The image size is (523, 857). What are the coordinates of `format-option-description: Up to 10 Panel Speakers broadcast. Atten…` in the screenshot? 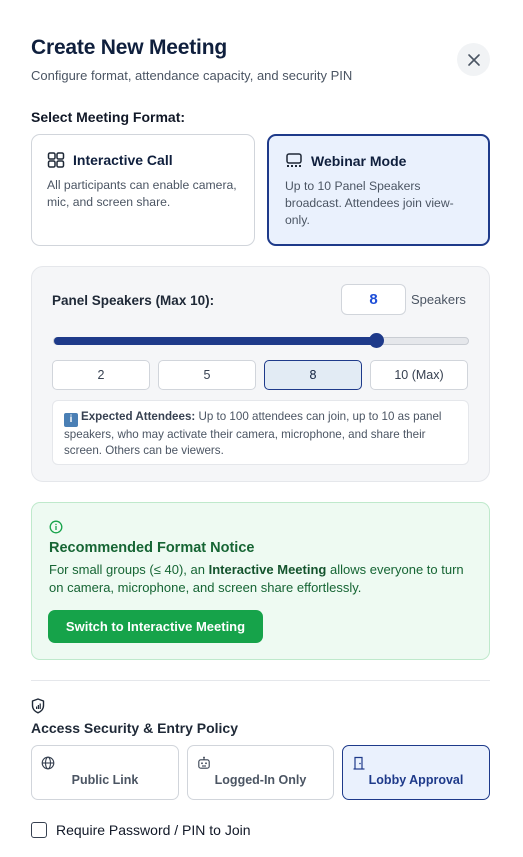 It's located at (369, 203).